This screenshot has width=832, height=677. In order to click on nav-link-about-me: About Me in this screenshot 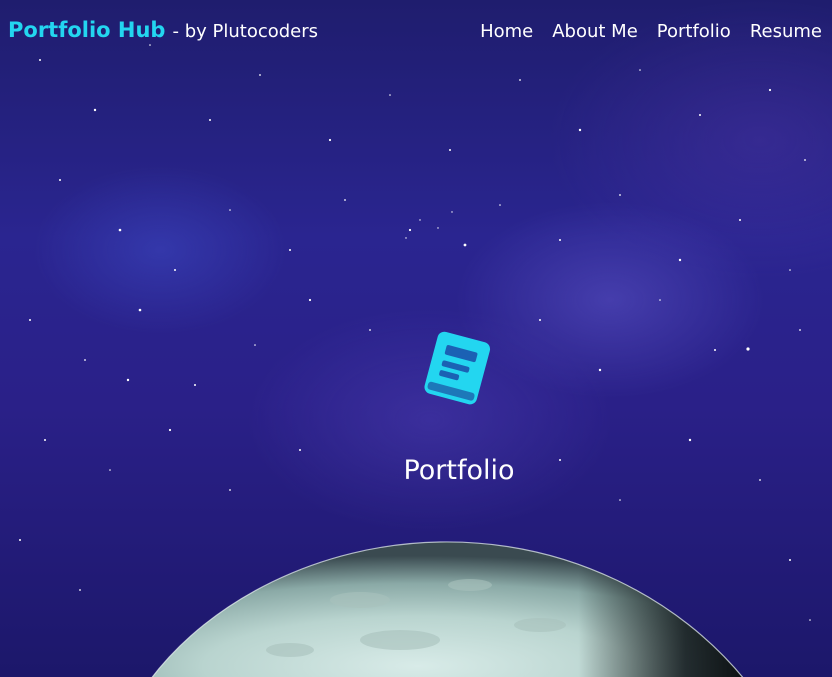, I will do `click(595, 31)`.